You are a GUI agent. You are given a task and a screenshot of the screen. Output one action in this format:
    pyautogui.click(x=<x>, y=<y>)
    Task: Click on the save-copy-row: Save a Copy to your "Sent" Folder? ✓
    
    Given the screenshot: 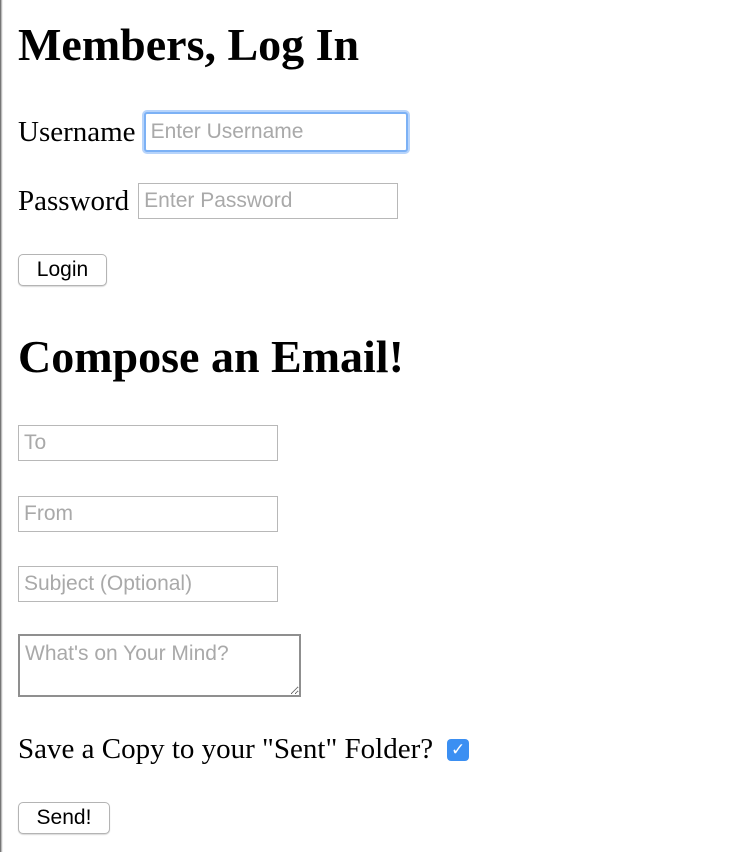 What is the action you would take?
    pyautogui.click(x=244, y=749)
    